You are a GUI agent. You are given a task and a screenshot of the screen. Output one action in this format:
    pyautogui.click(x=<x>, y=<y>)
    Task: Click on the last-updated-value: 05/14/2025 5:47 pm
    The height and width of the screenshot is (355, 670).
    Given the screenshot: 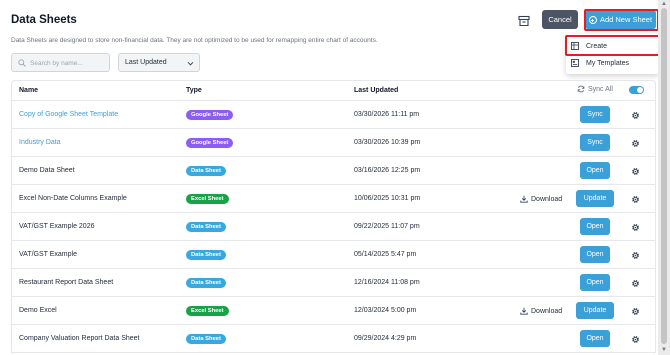 What is the action you would take?
    pyautogui.click(x=385, y=254)
    